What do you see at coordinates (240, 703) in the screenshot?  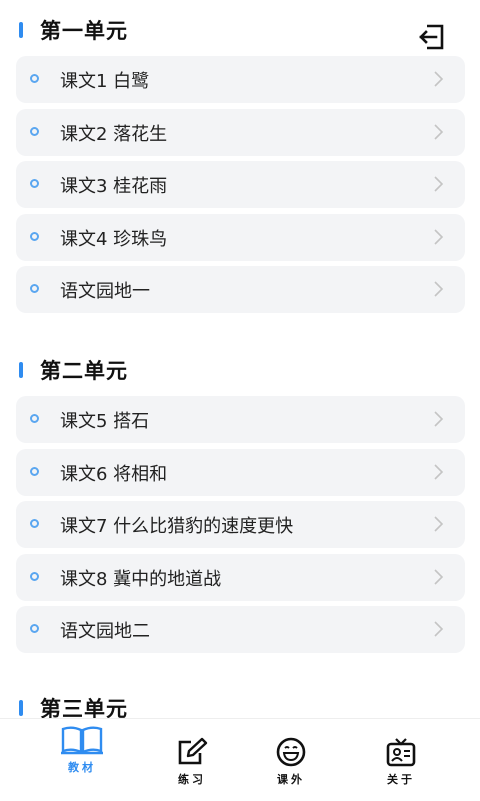 I see `unit-header: 第三单元` at bounding box center [240, 703].